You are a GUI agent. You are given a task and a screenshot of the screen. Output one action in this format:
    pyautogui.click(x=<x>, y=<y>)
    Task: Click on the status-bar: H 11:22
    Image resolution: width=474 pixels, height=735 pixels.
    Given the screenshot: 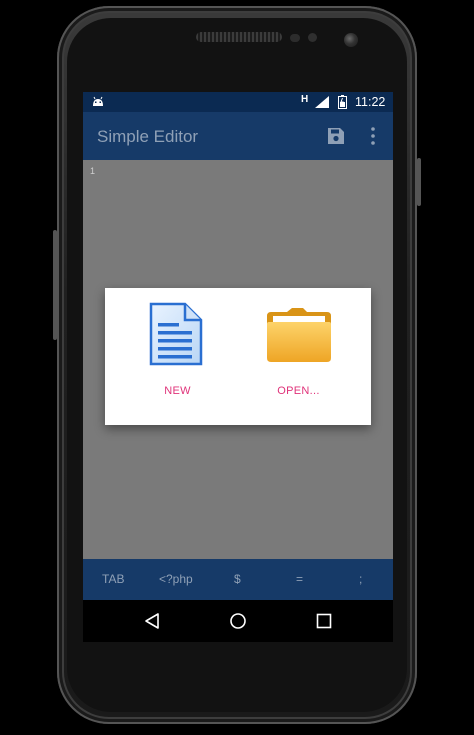 What is the action you would take?
    pyautogui.click(x=238, y=102)
    